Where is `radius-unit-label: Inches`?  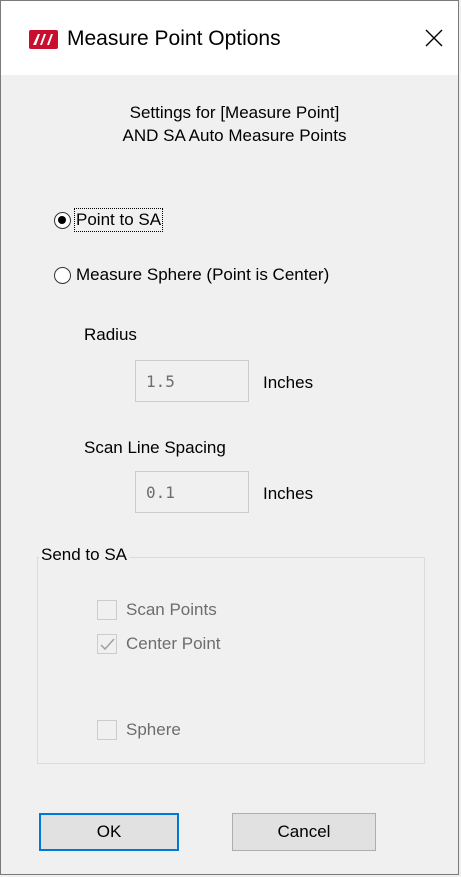 radius-unit-label: Inches is located at coordinates (288, 382).